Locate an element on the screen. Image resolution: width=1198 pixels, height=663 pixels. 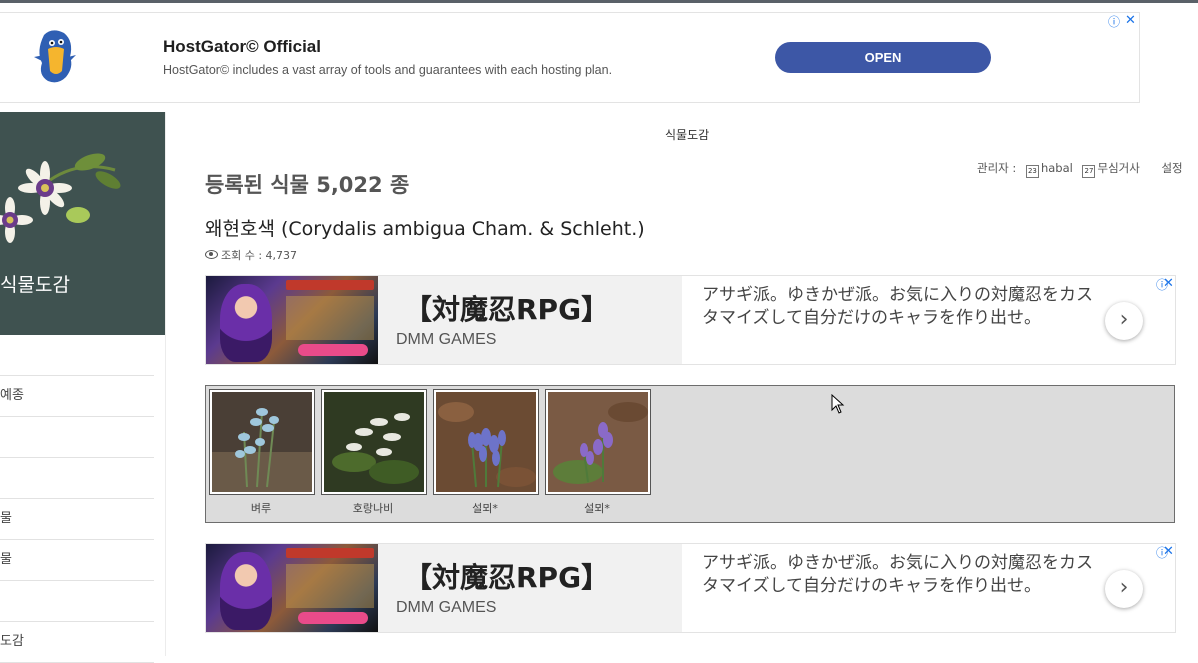
admin-label: 관리자 : is located at coordinates (997, 168).